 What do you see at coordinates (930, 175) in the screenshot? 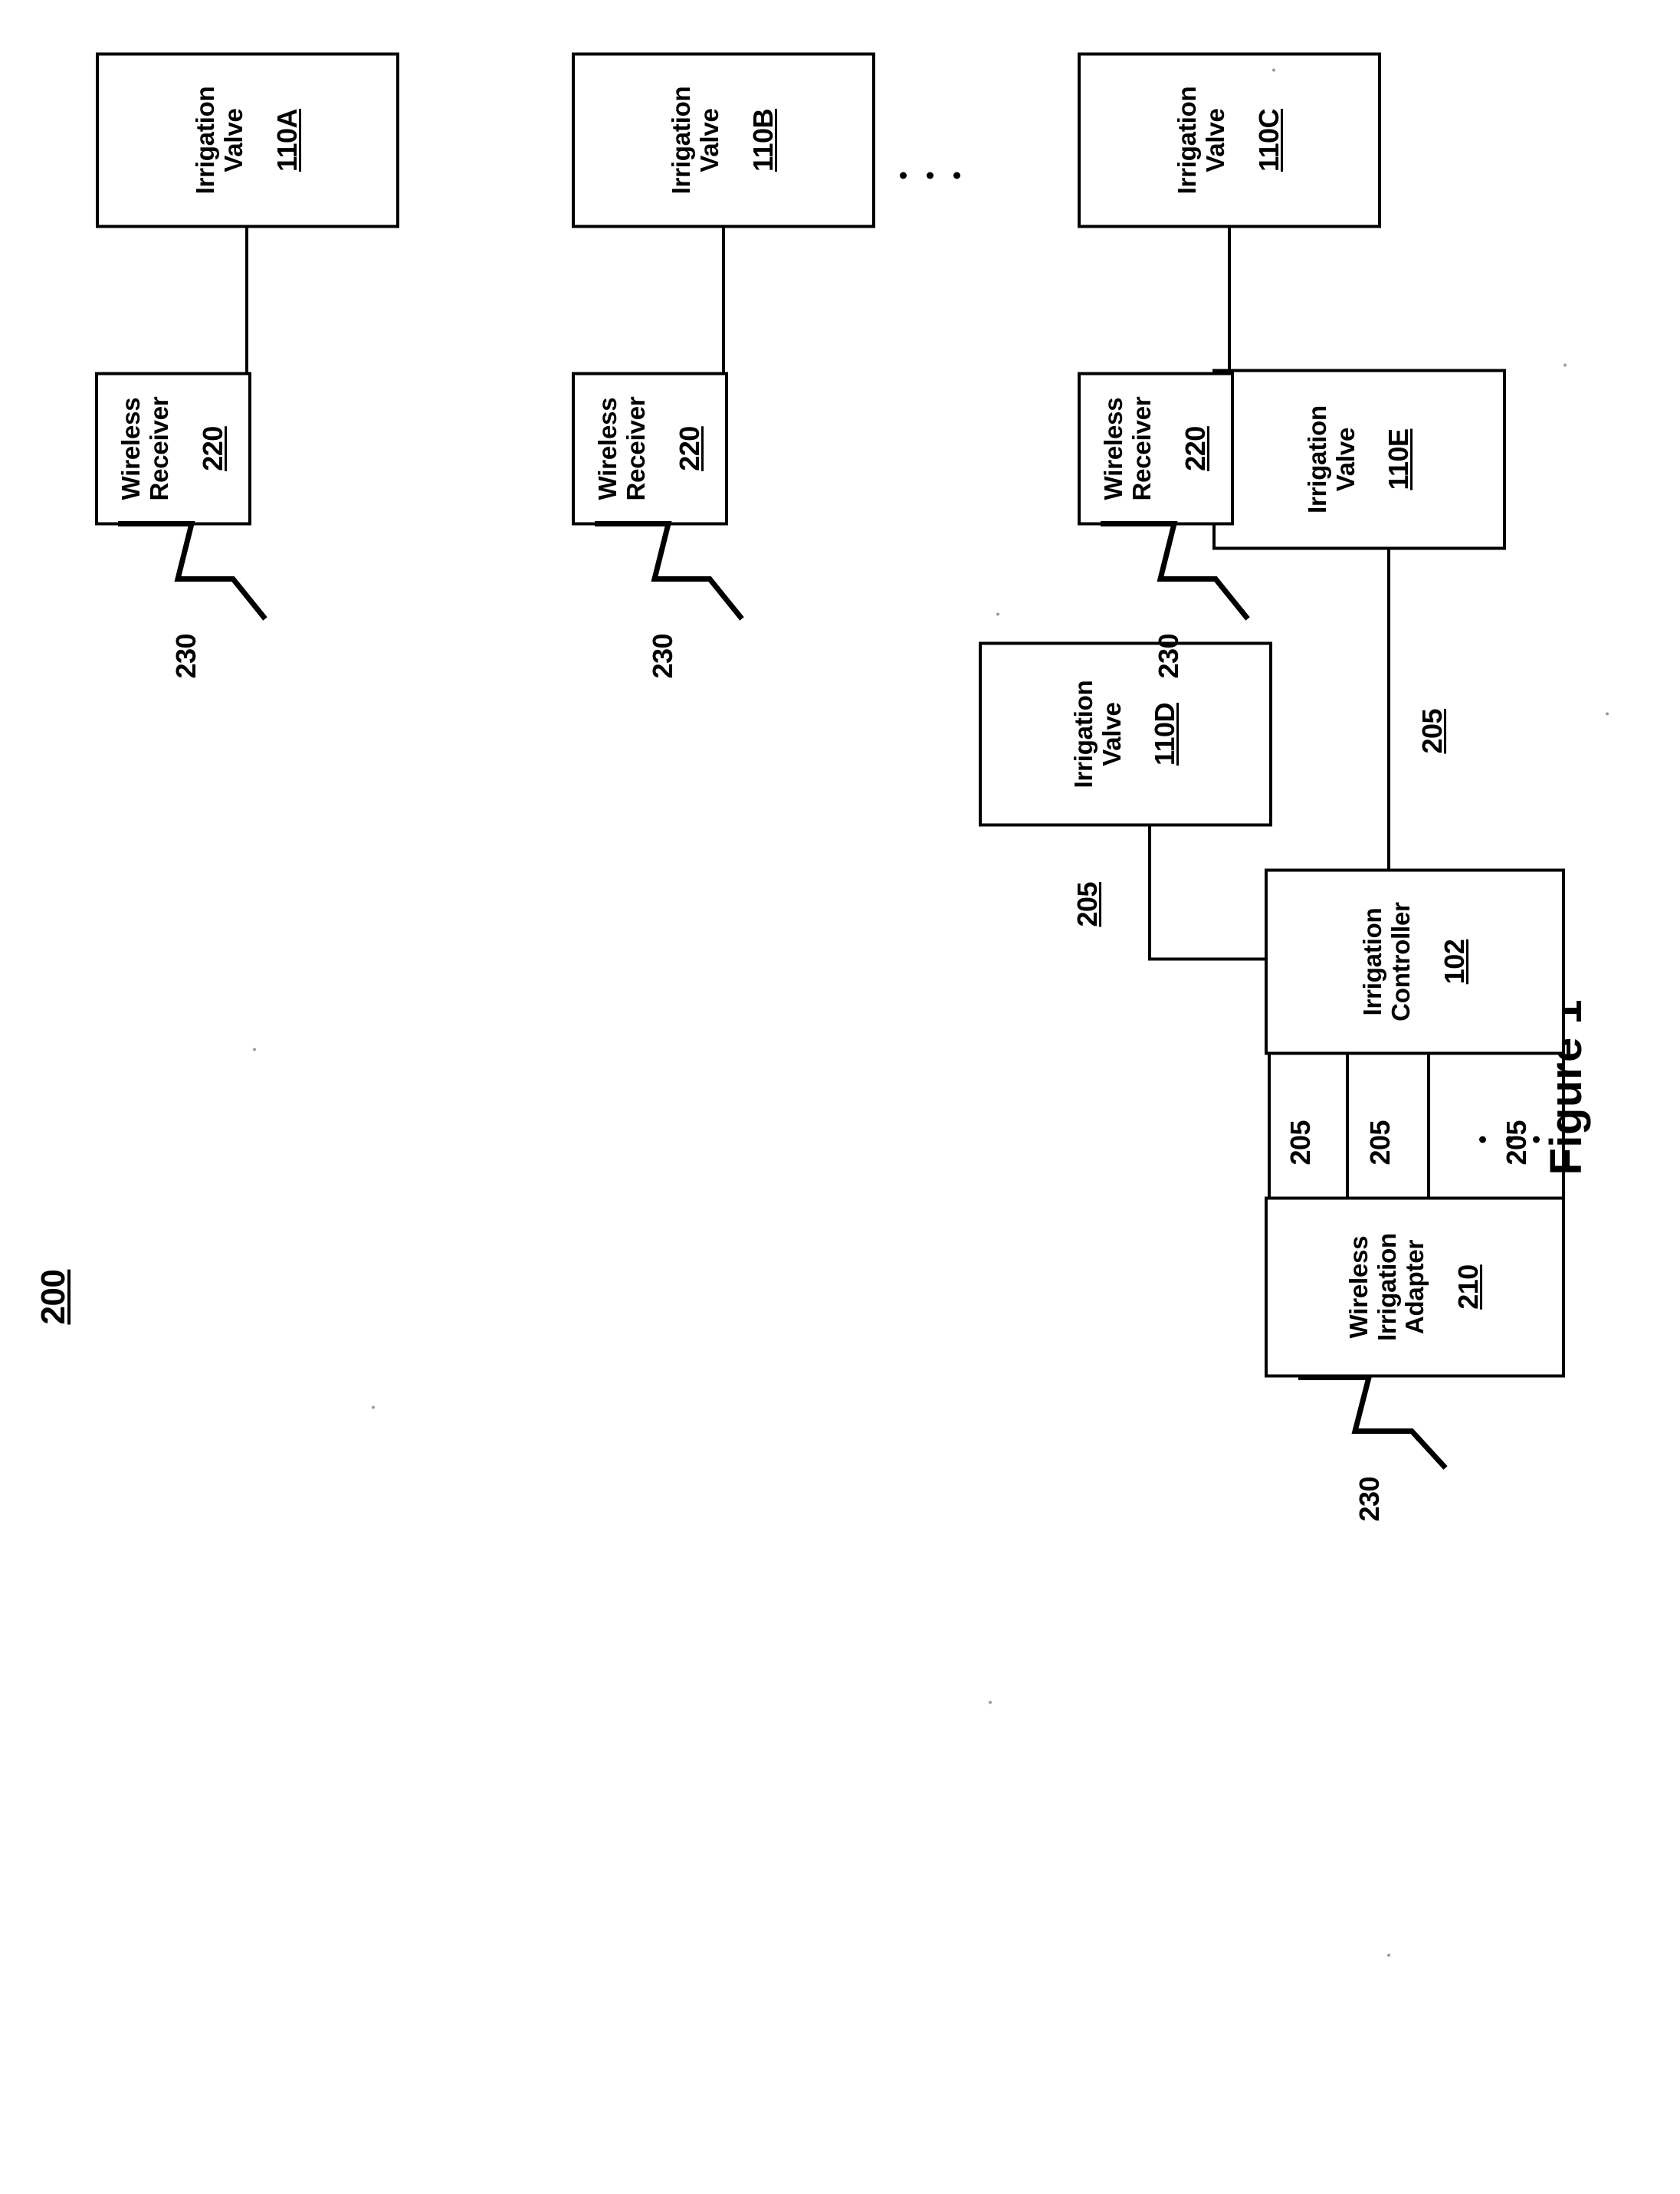
I see `ellipsis-dots-icon-valve-chain` at bounding box center [930, 175].